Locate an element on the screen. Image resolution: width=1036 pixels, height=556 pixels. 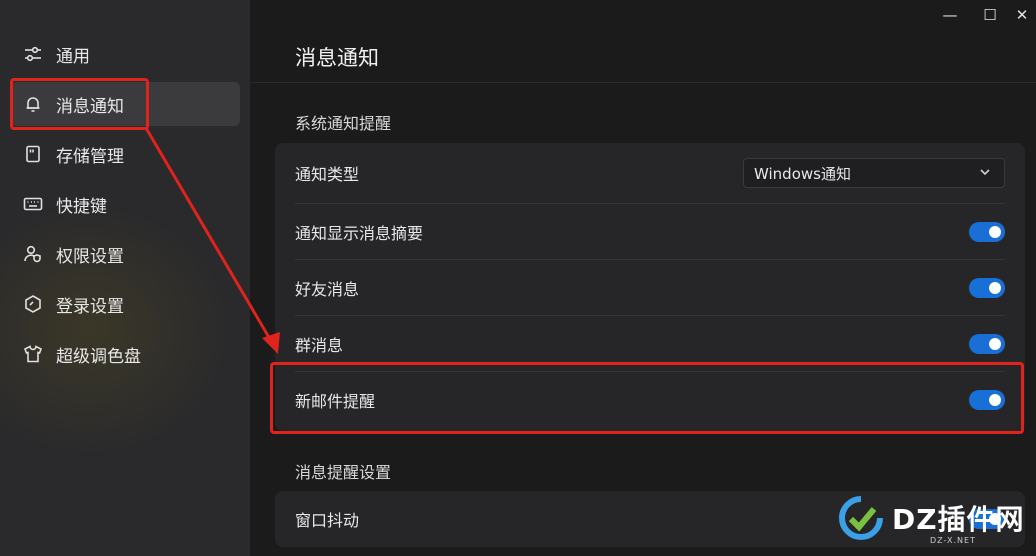
sidebar-item-label: 登录设置 is located at coordinates (90, 306).